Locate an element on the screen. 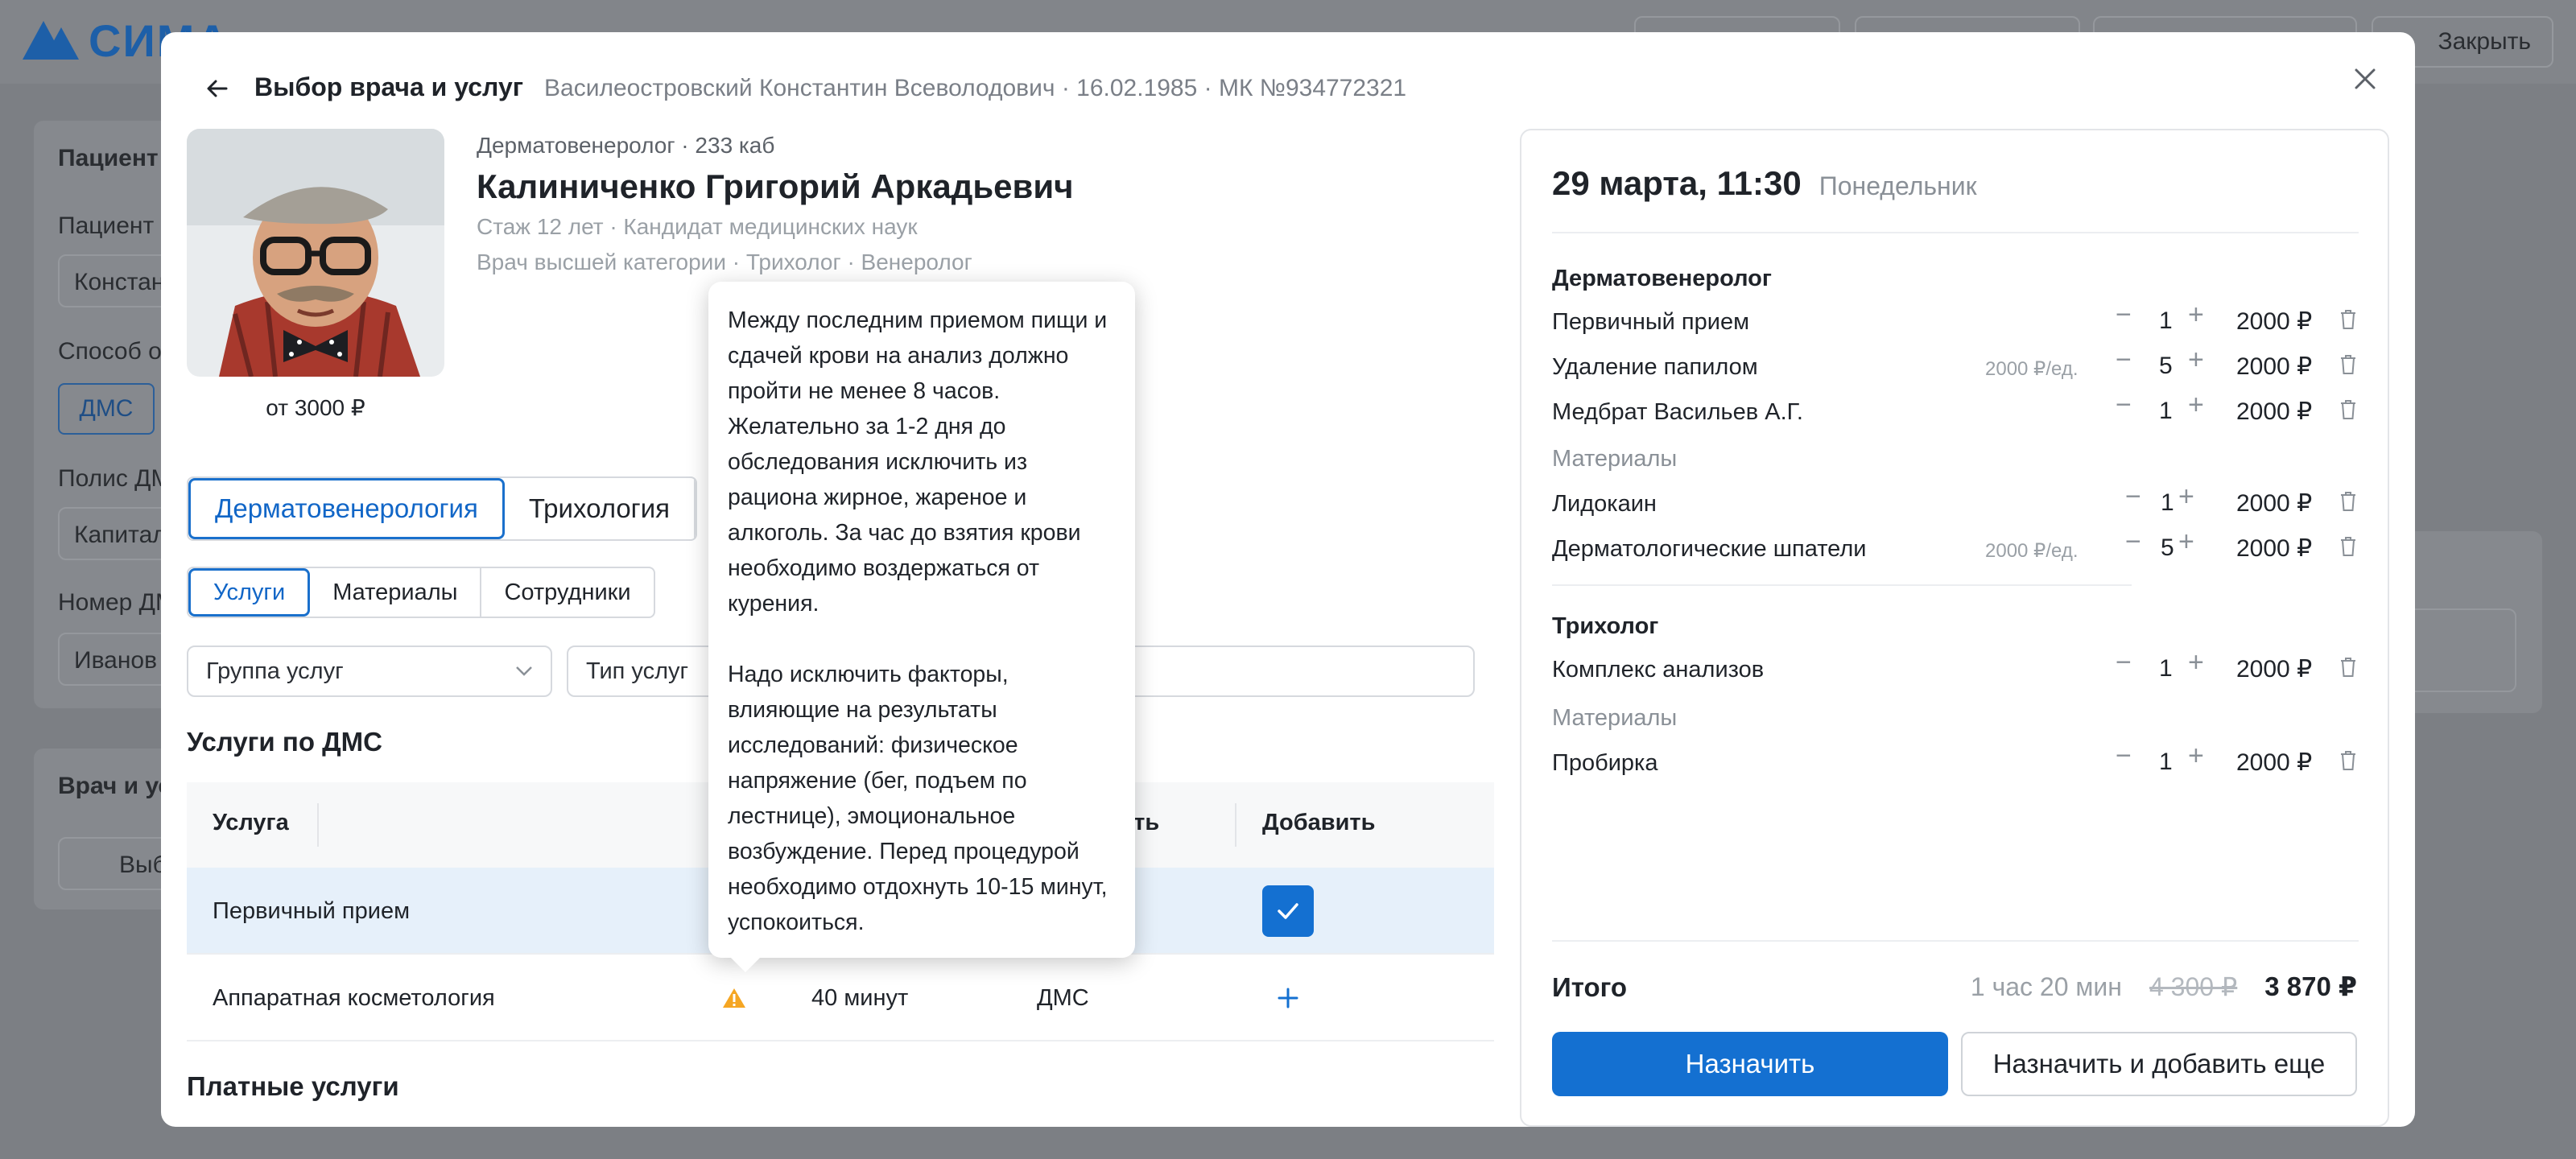 Image resolution: width=2576 pixels, height=1159 pixels. payment-dms-button: ДМС is located at coordinates (106, 409).